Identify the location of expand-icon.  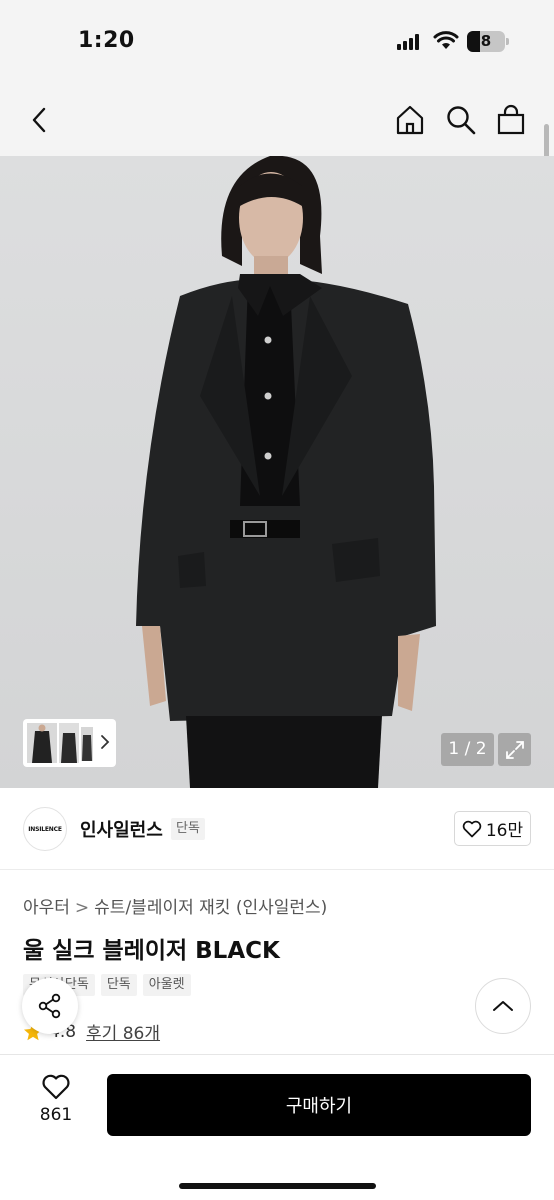
(514, 749).